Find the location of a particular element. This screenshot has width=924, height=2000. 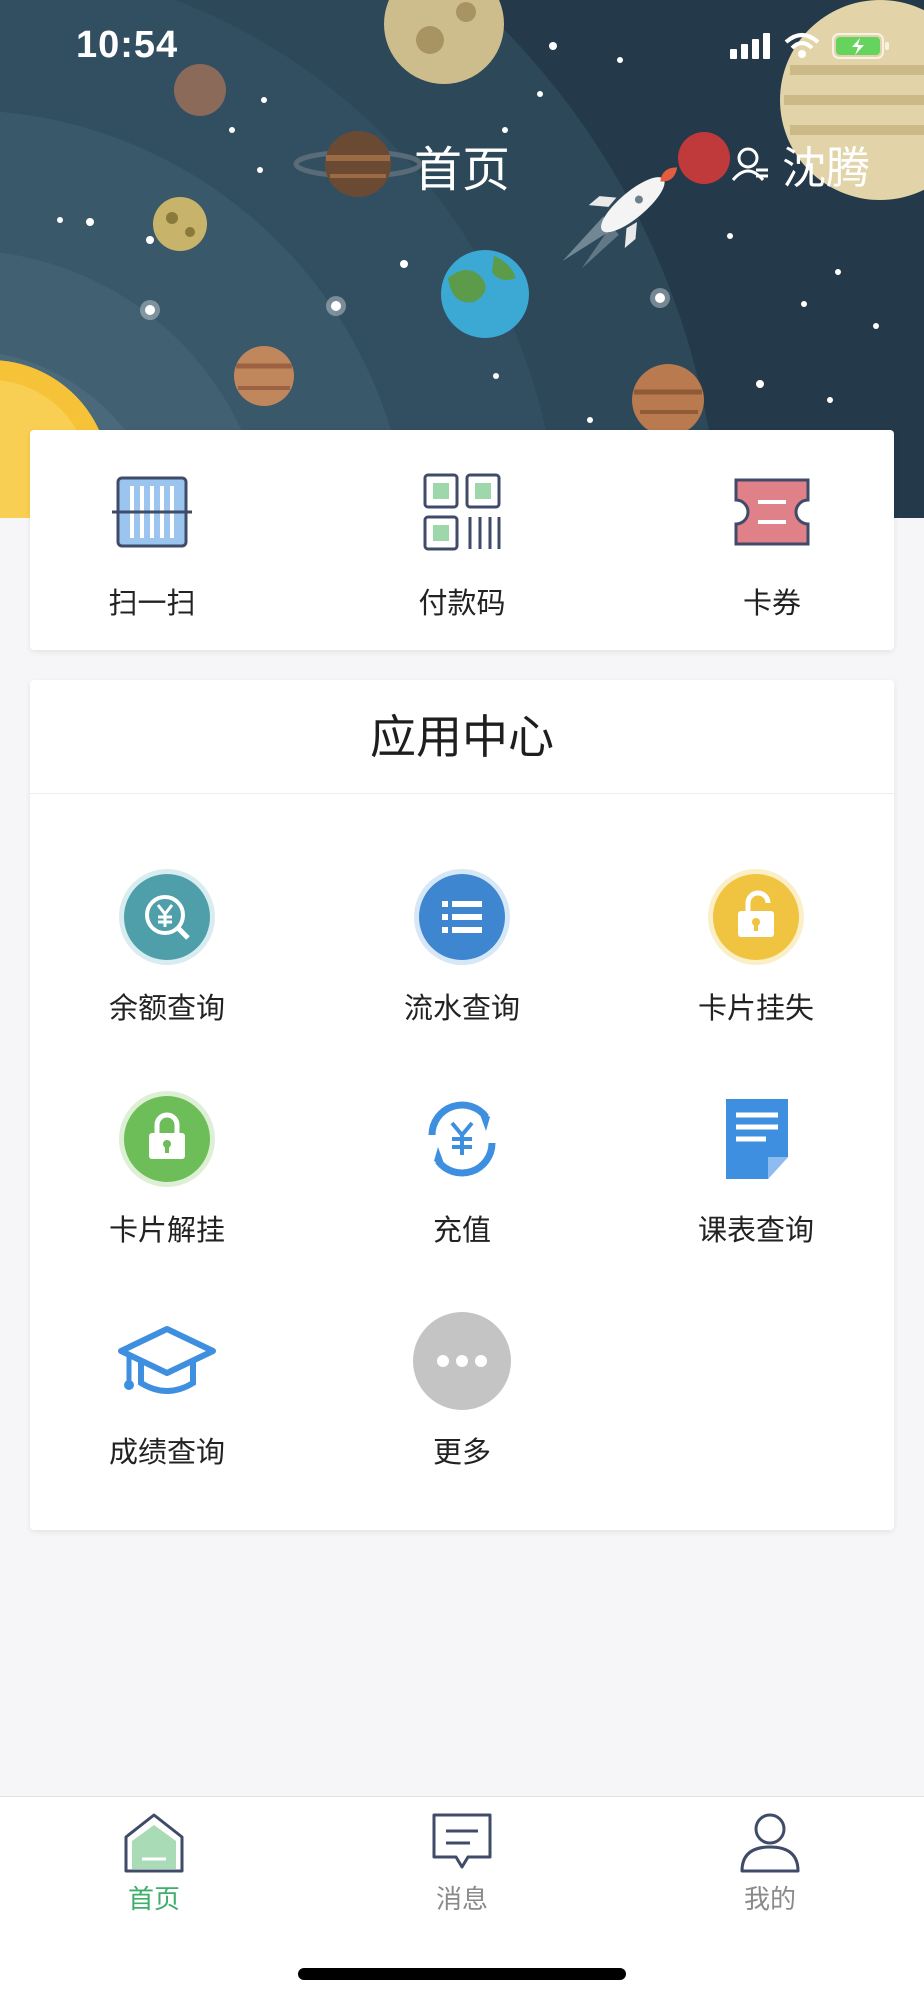

tab-home: 首页 is located at coordinates (154, 1866).